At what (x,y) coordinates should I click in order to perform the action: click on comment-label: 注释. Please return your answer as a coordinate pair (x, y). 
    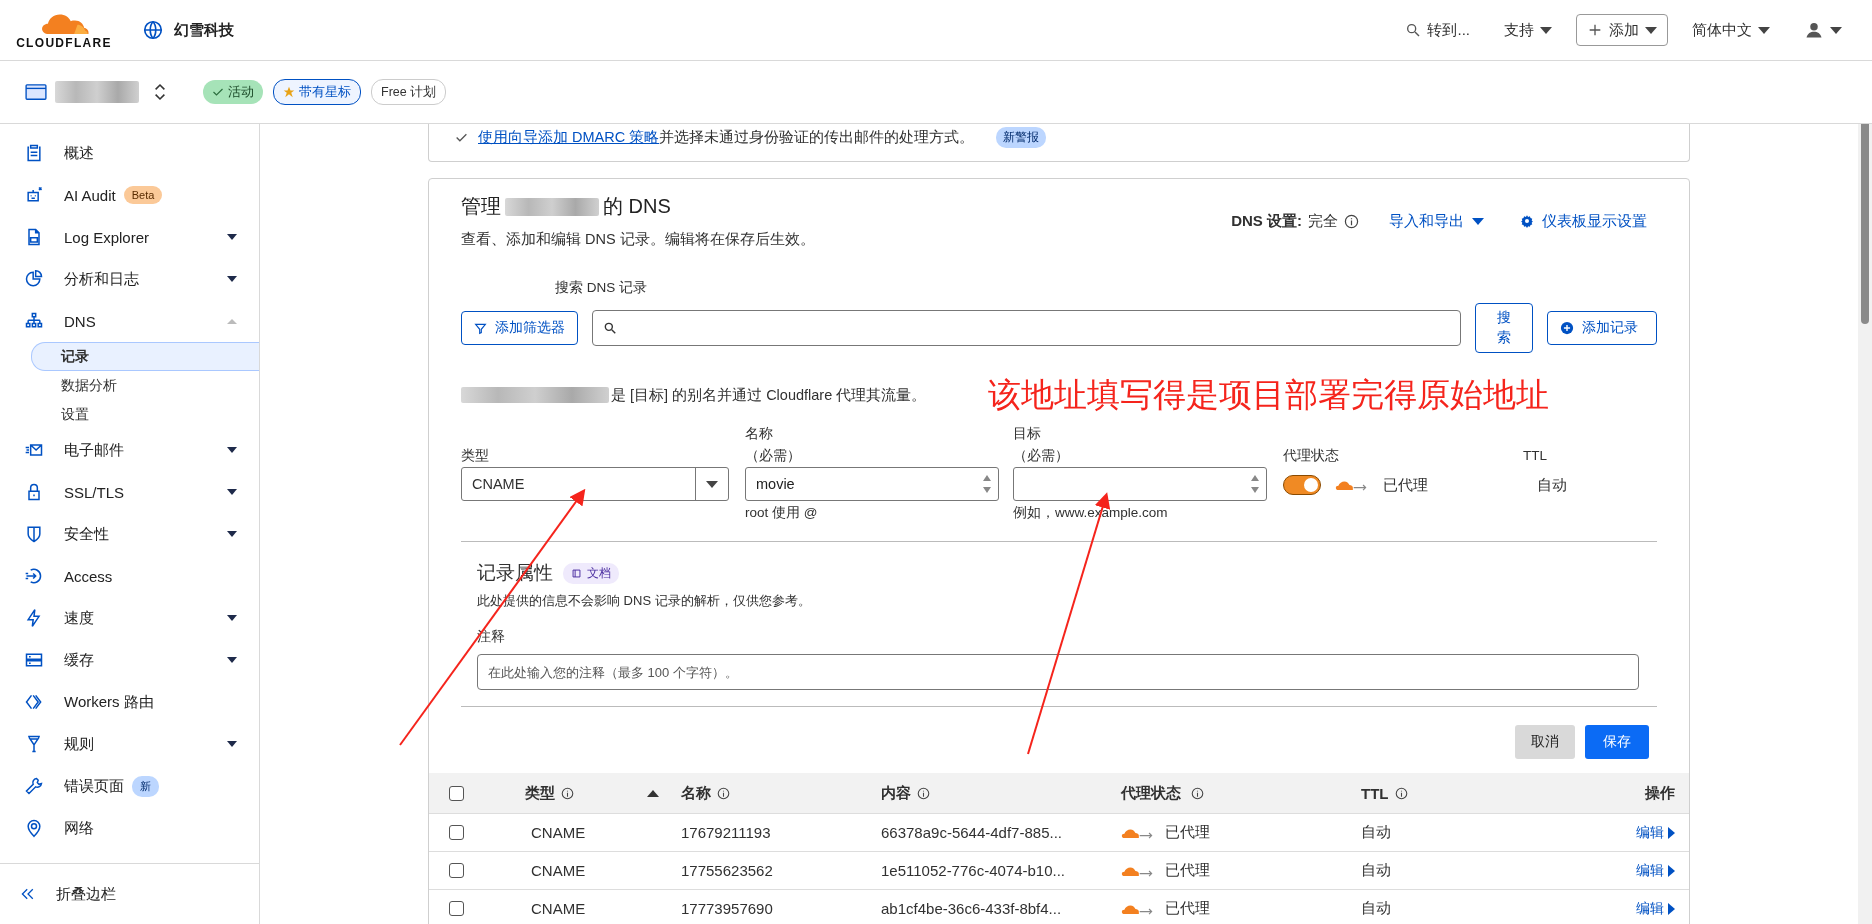
    Looking at the image, I should click on (491, 637).